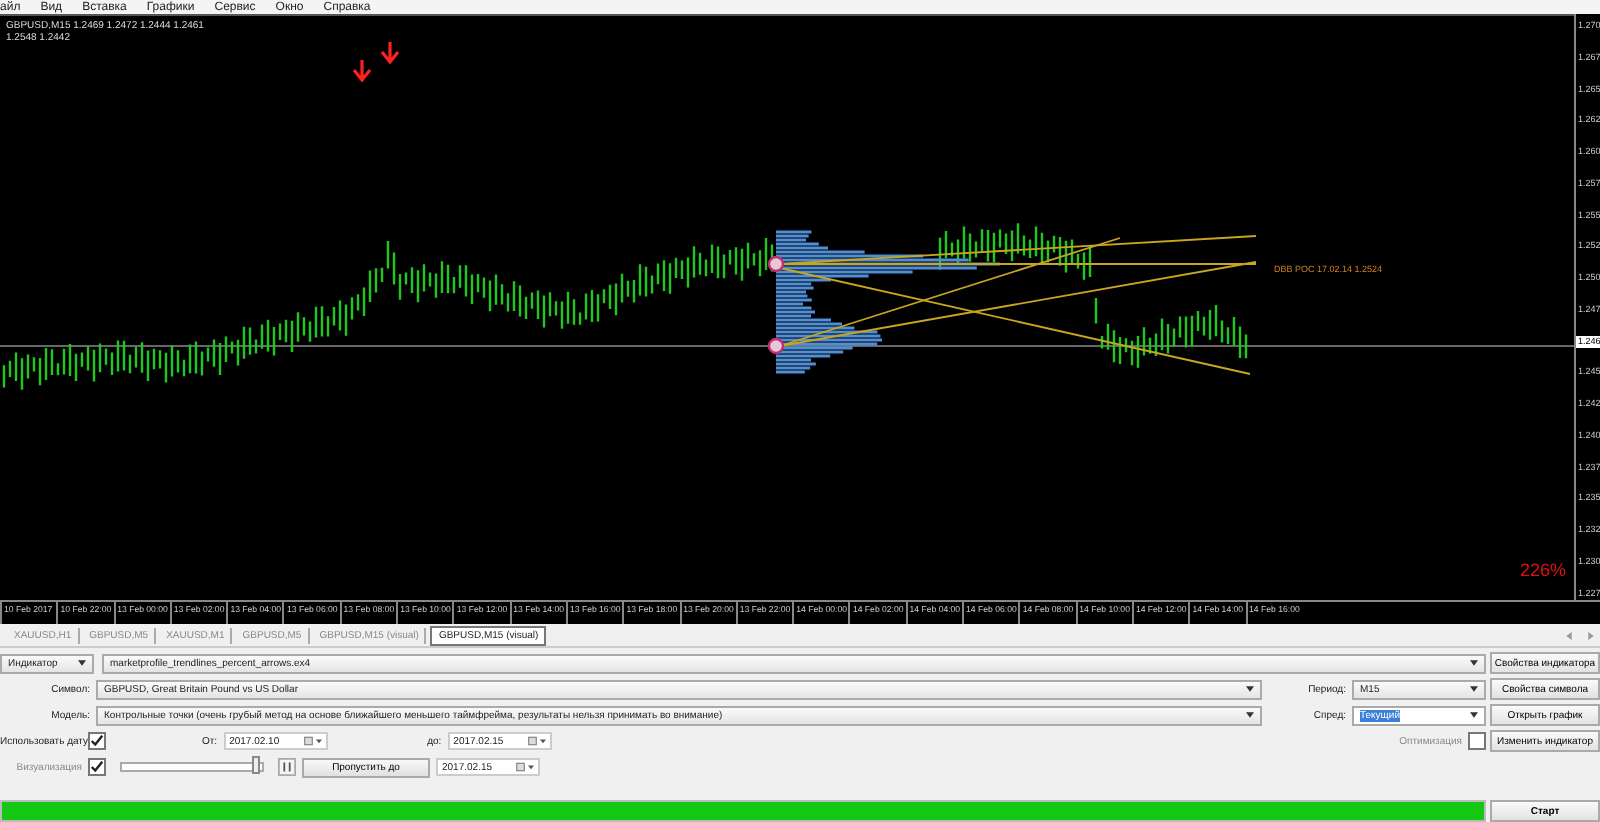  Describe the element at coordinates (97, 767) in the screenshot. I see `visualization-checkbox` at that location.